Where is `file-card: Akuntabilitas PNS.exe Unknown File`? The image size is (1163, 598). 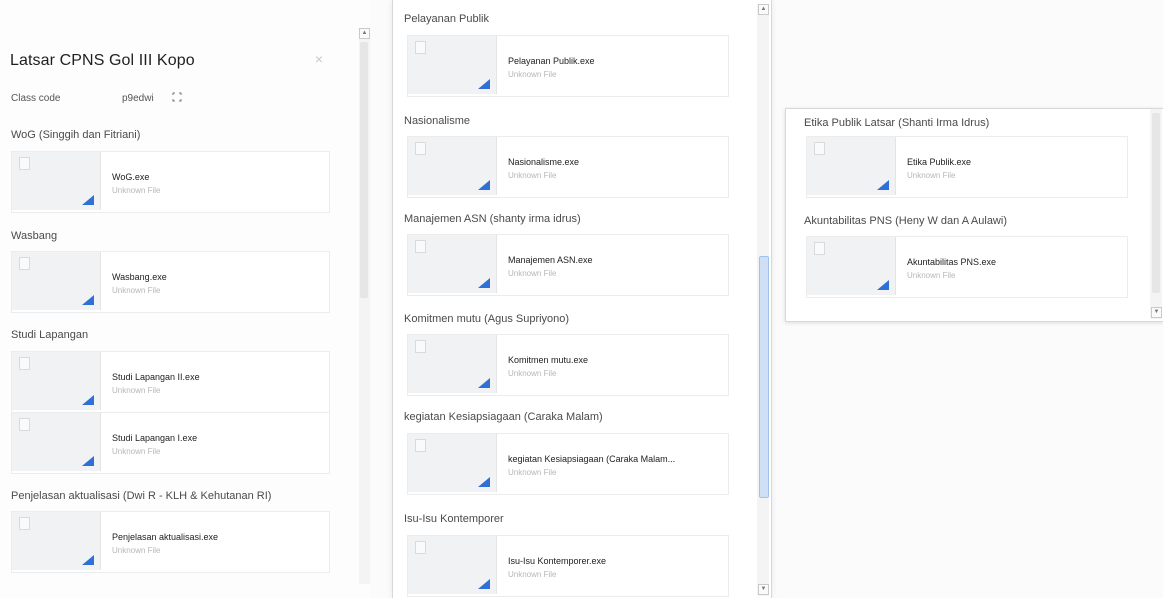
file-card: Akuntabilitas PNS.exe Unknown File is located at coordinates (967, 267).